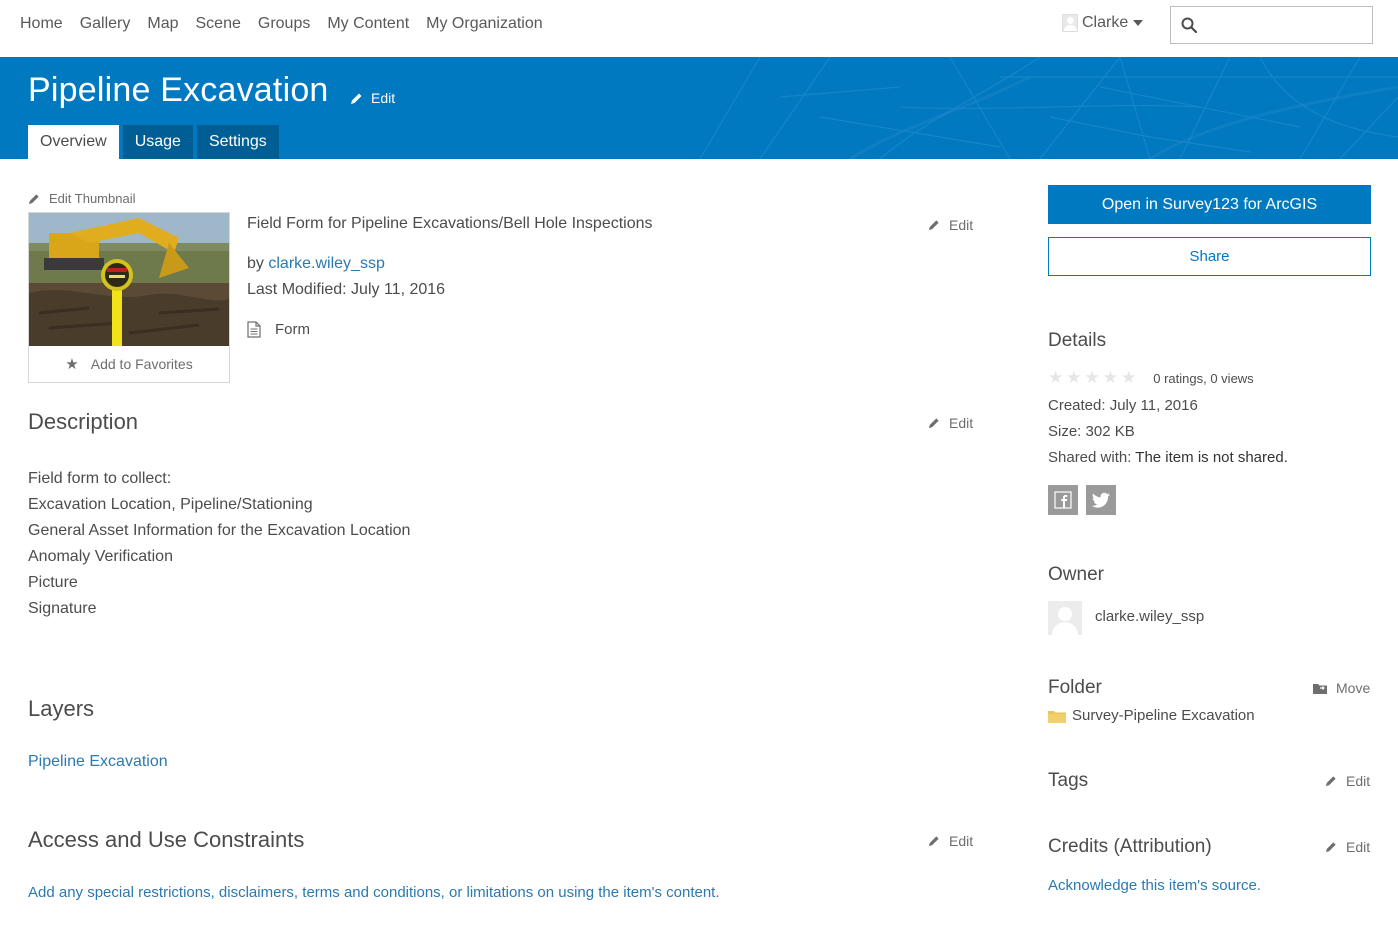 The image size is (1398, 939). I want to click on title-edit-link: Edit, so click(372, 98).